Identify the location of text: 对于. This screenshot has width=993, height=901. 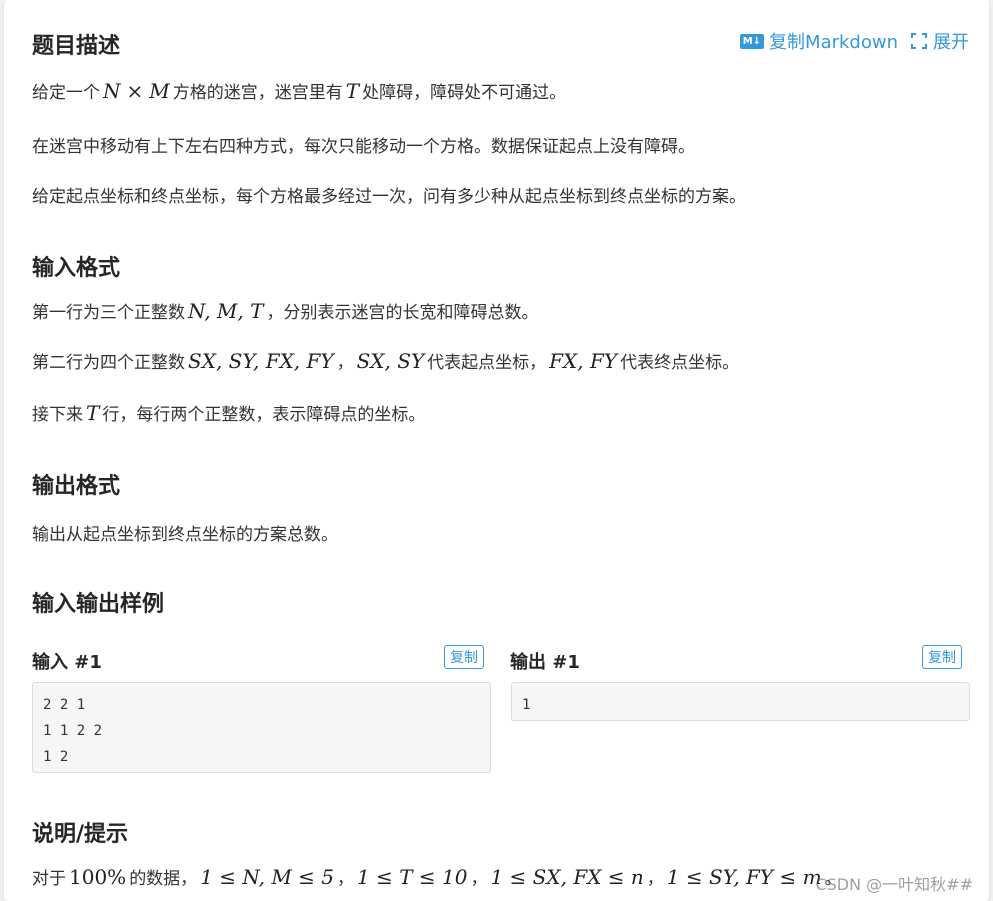
(49, 879).